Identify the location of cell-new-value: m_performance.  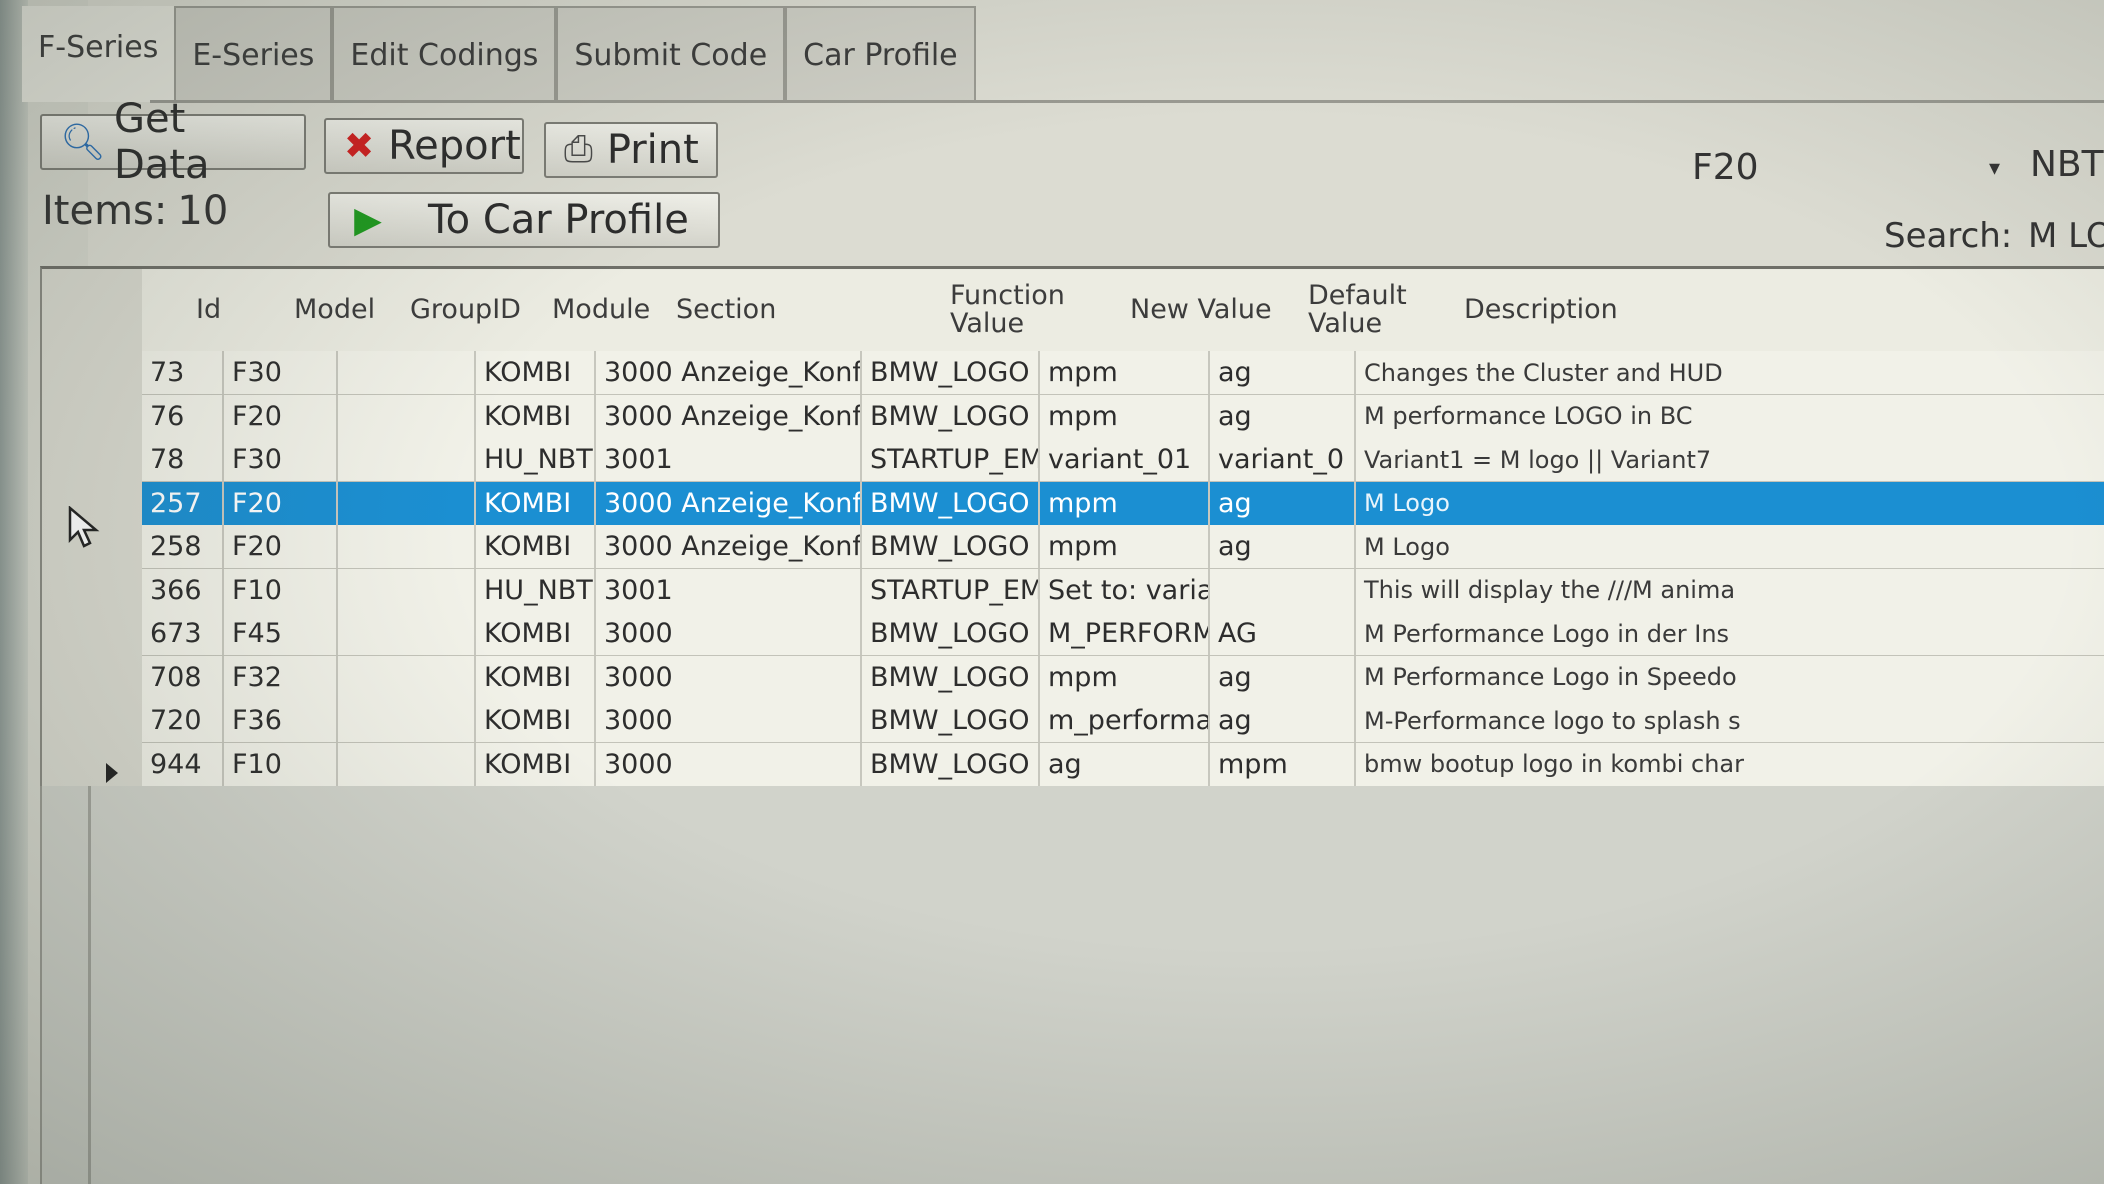
(1125, 720).